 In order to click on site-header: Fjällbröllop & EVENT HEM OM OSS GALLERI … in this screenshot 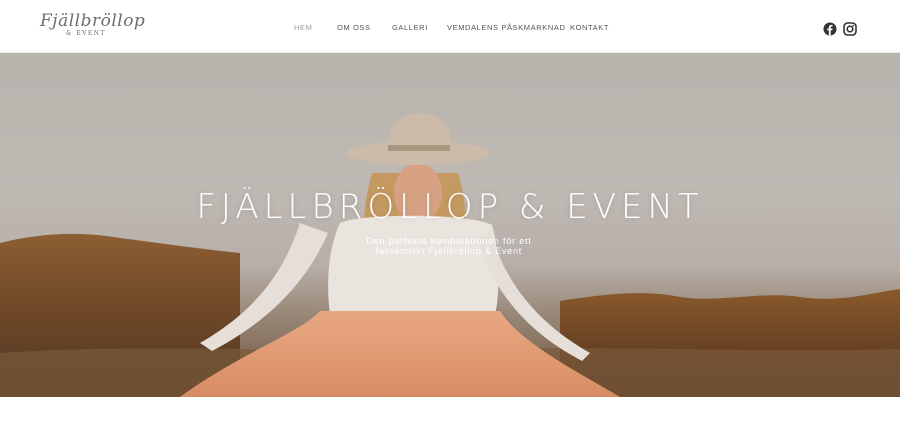, I will do `click(450, 26)`.